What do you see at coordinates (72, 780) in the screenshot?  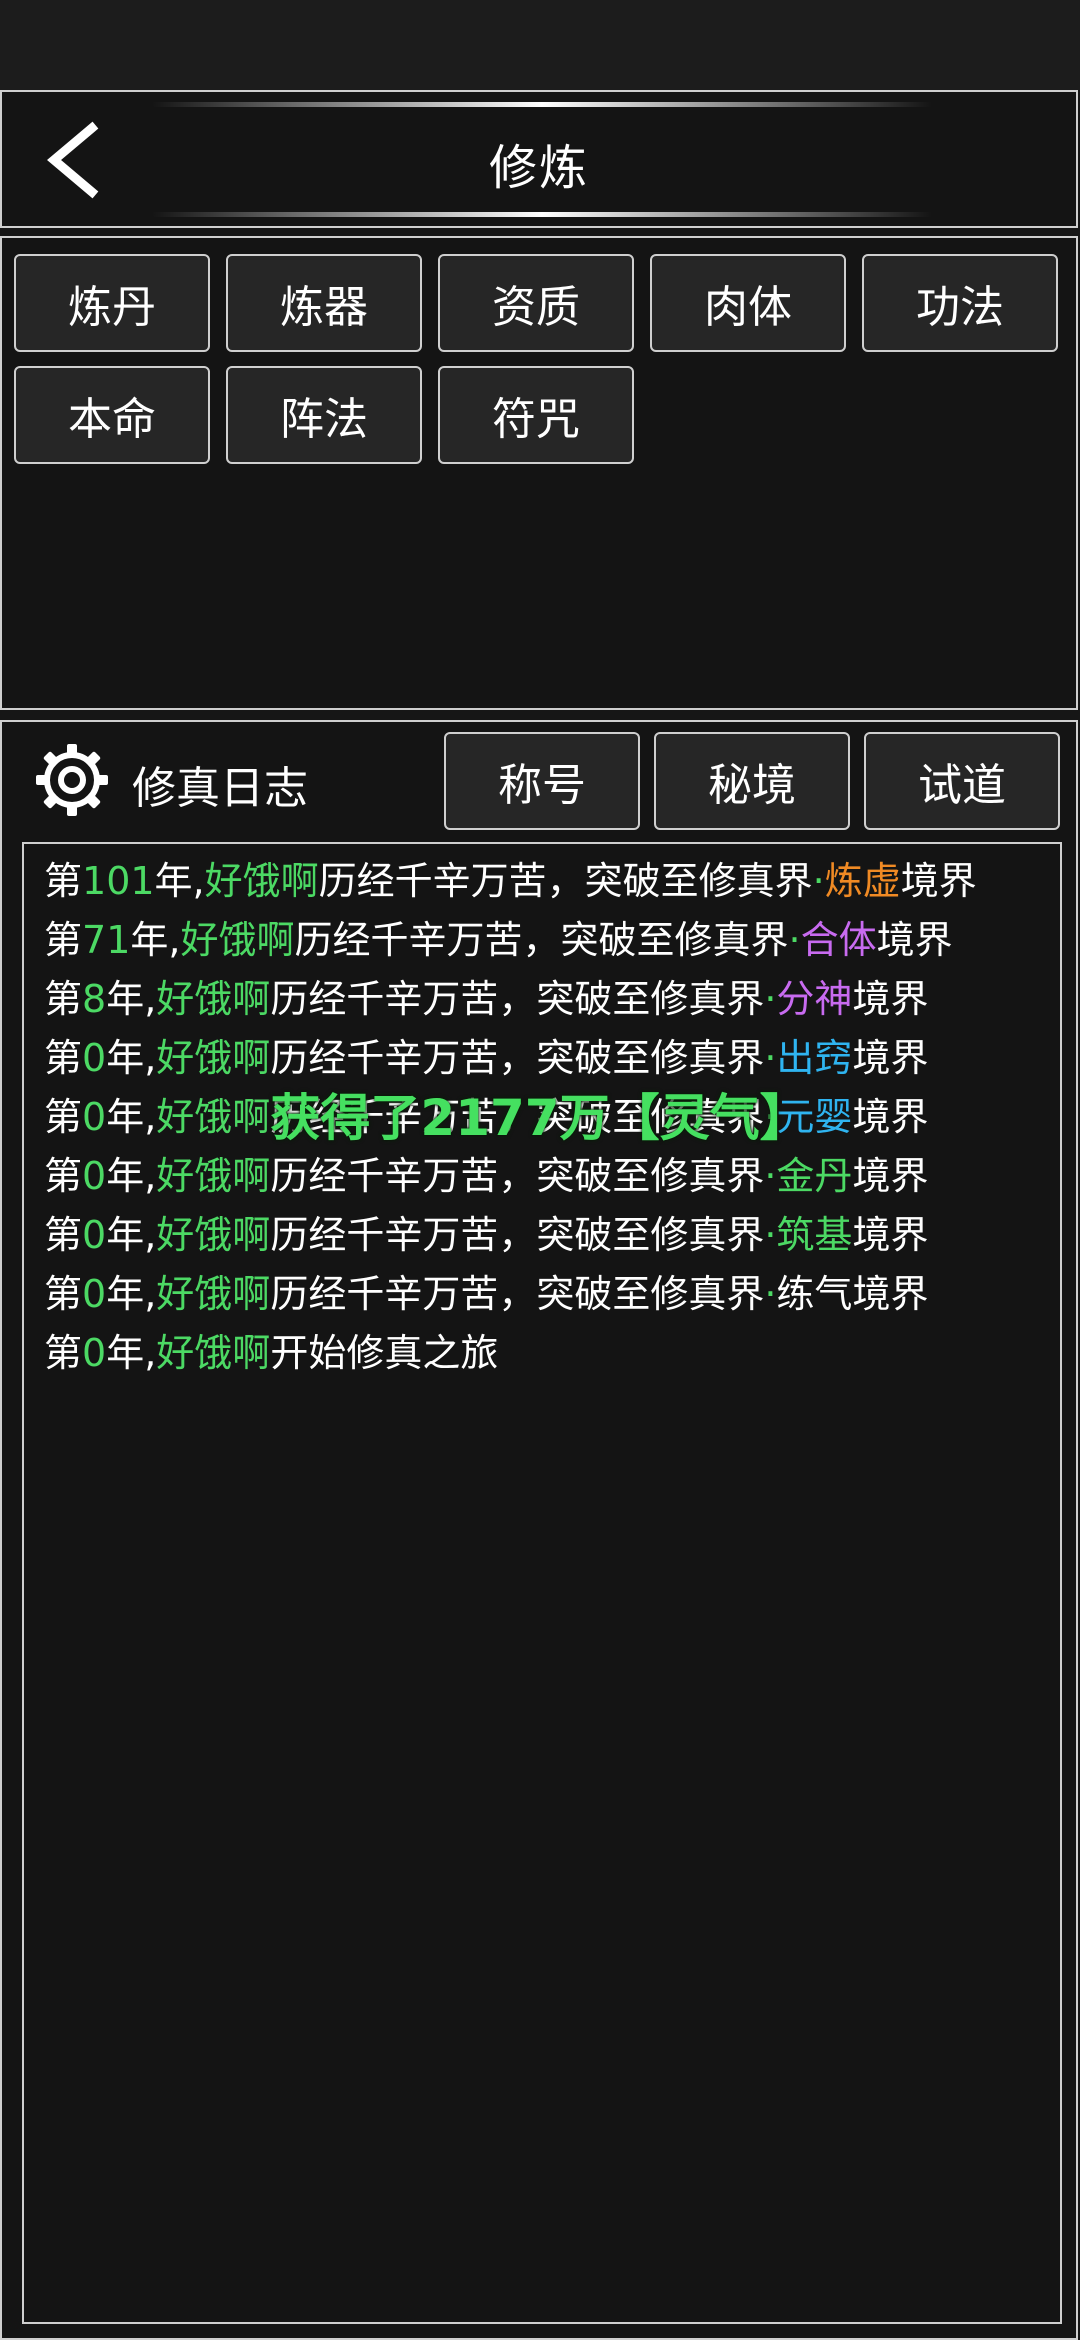 I see `gear-icon` at bounding box center [72, 780].